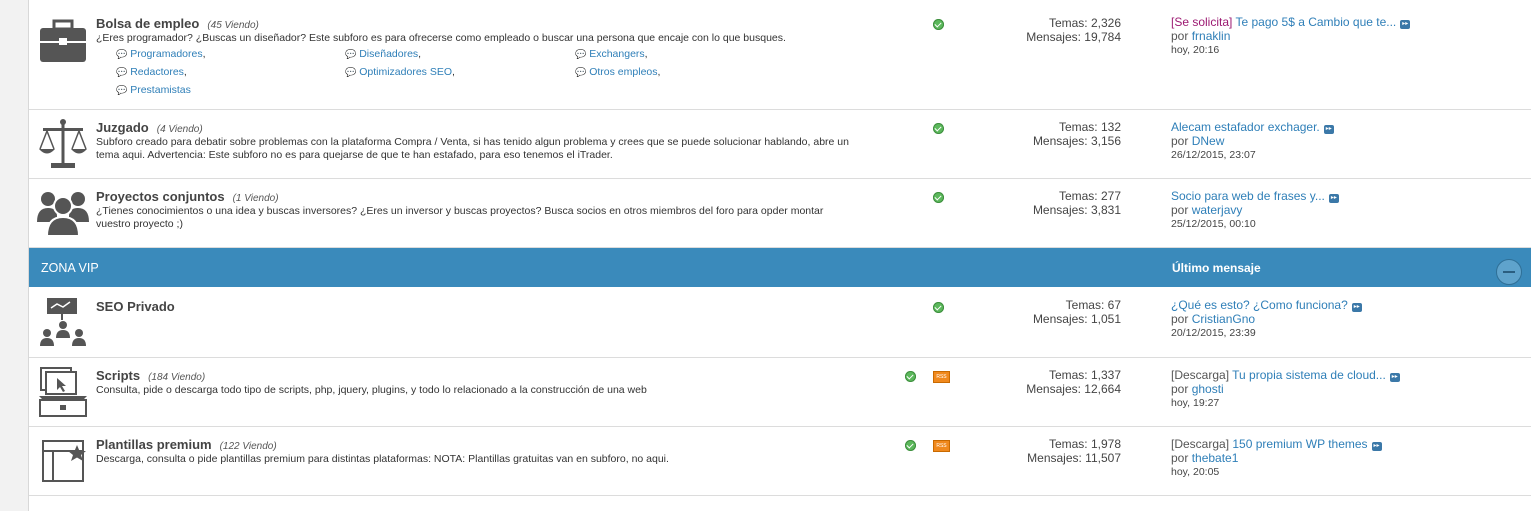 The height and width of the screenshot is (511, 1531). What do you see at coordinates (1208, 141) in the screenshot?
I see `last-post-user: DNew` at bounding box center [1208, 141].